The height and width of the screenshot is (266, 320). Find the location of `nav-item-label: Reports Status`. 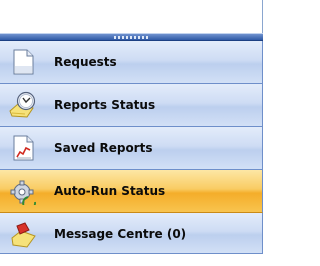

nav-item-label: Reports Status is located at coordinates (105, 105).